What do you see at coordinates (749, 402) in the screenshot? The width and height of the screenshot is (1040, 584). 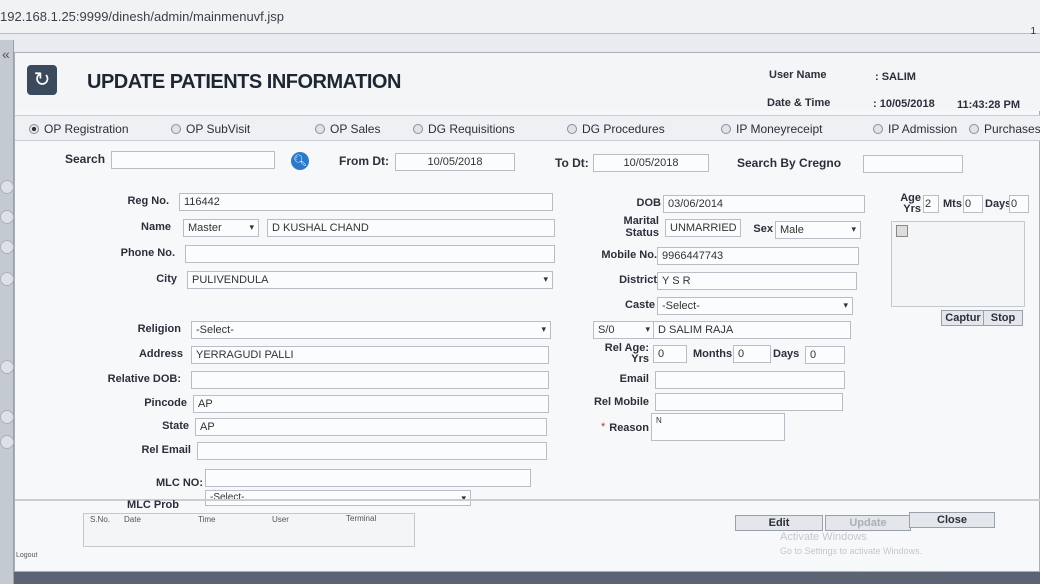 I see `rel-mobile-field` at bounding box center [749, 402].